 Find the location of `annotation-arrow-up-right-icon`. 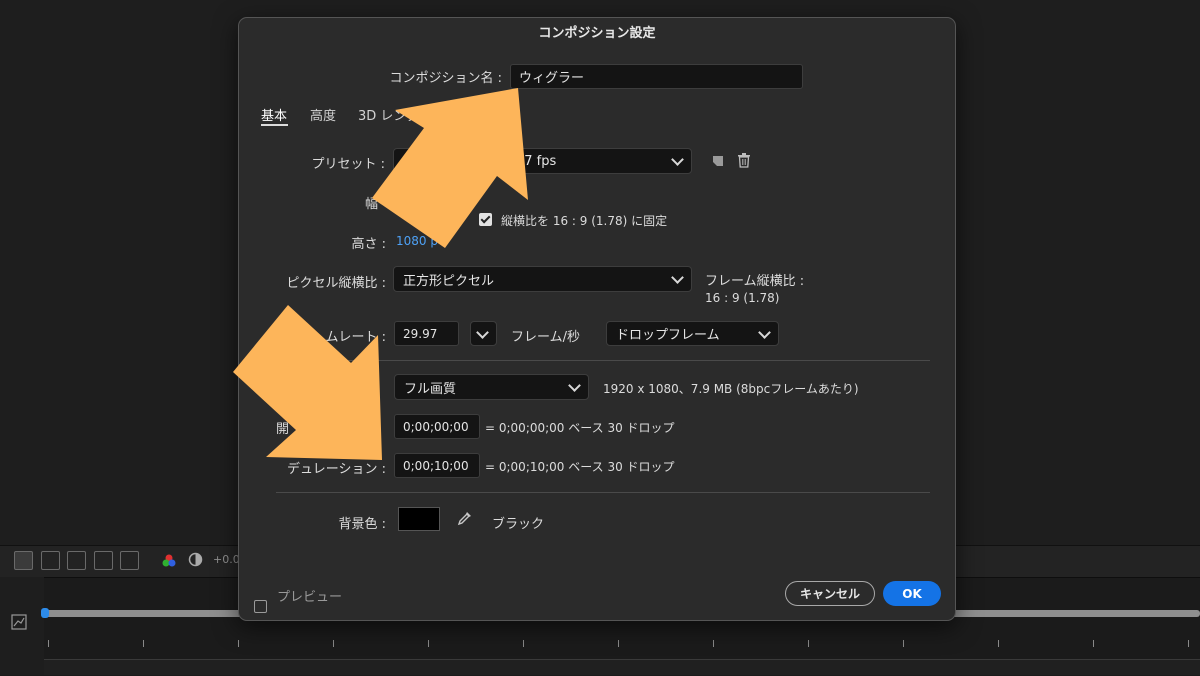

annotation-arrow-up-right-icon is located at coordinates (450, 168).